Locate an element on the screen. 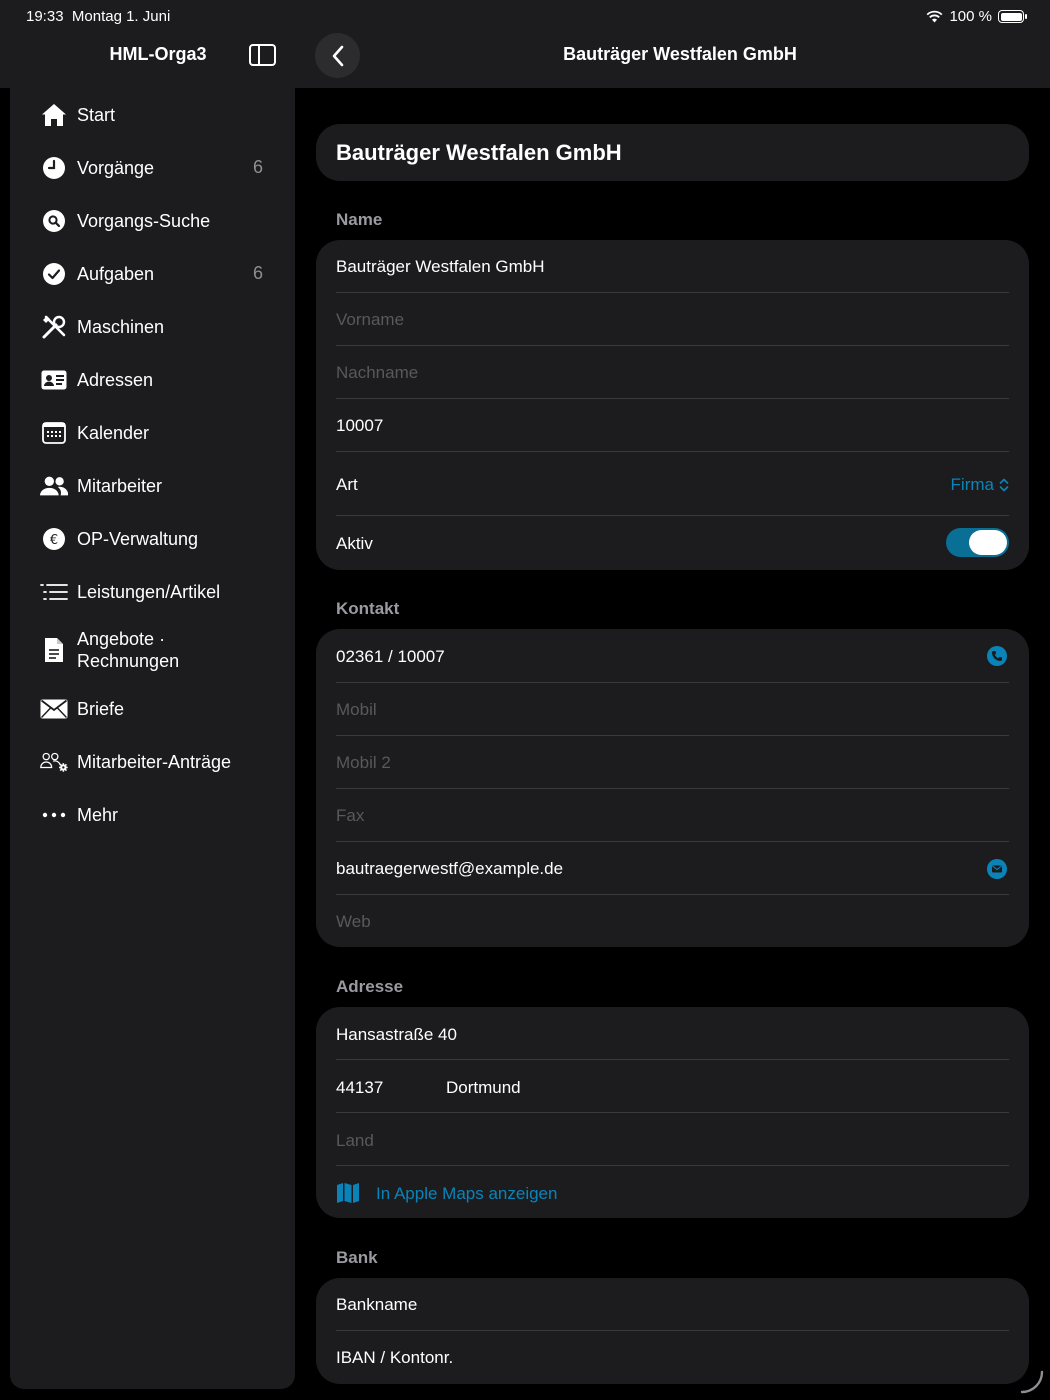  fax-field: Fax is located at coordinates (672, 815).